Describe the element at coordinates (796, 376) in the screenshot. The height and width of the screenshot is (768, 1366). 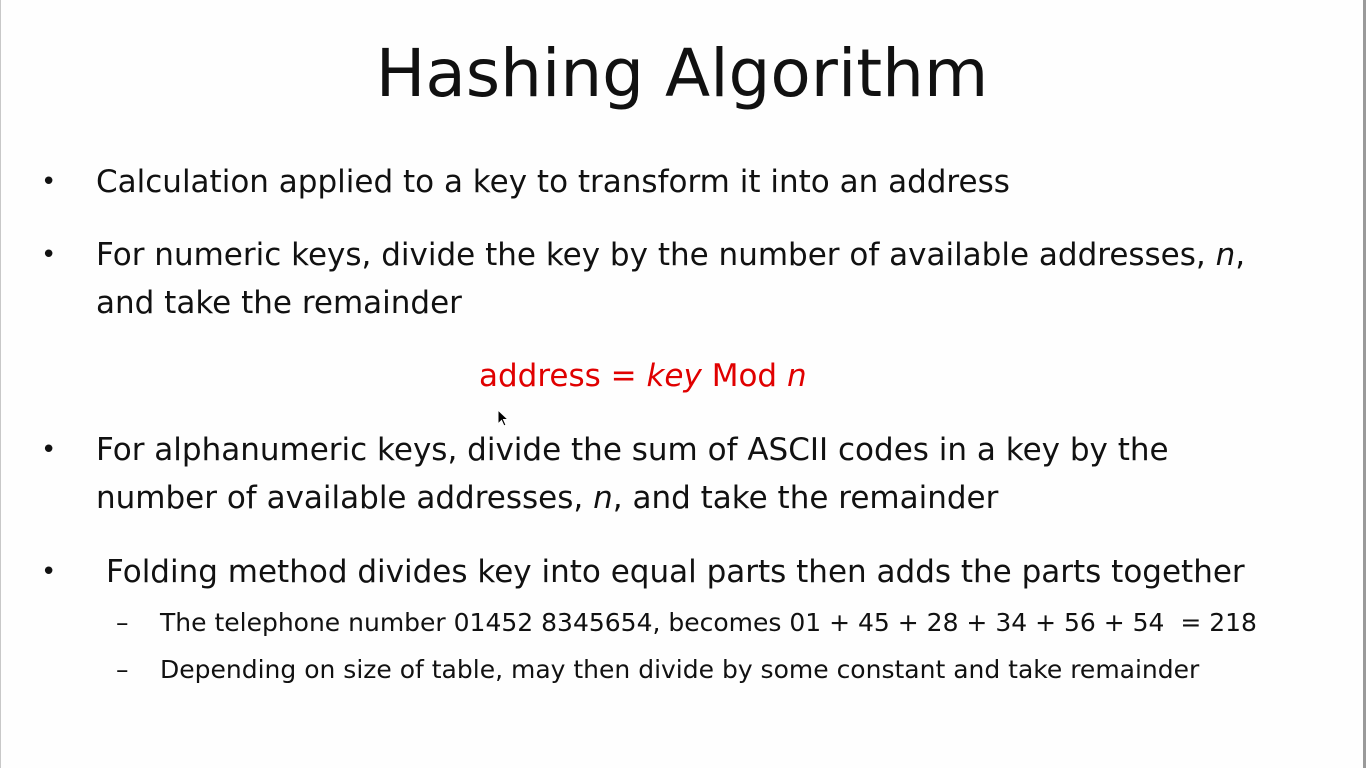
I see `formula-n: n` at that location.